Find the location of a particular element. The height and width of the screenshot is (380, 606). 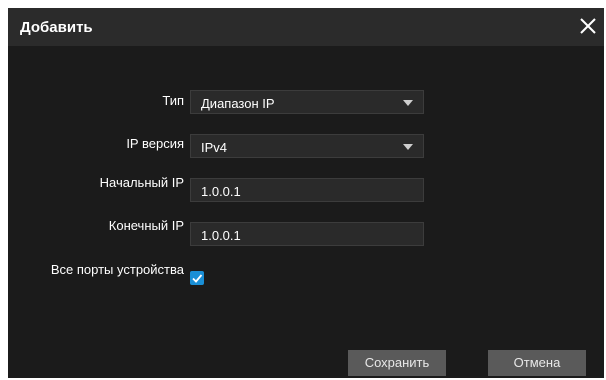

checkmark-icon is located at coordinates (197, 278).